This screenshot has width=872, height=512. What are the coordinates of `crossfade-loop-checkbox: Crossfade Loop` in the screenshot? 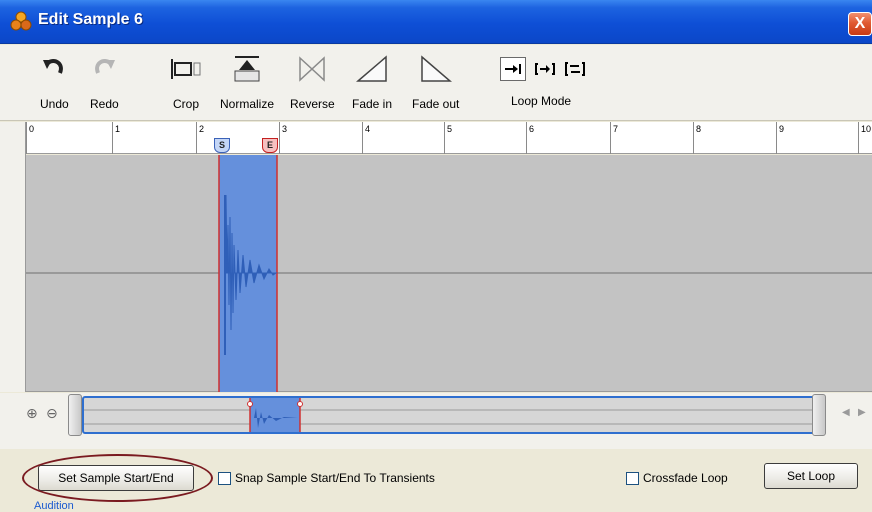 It's located at (677, 478).